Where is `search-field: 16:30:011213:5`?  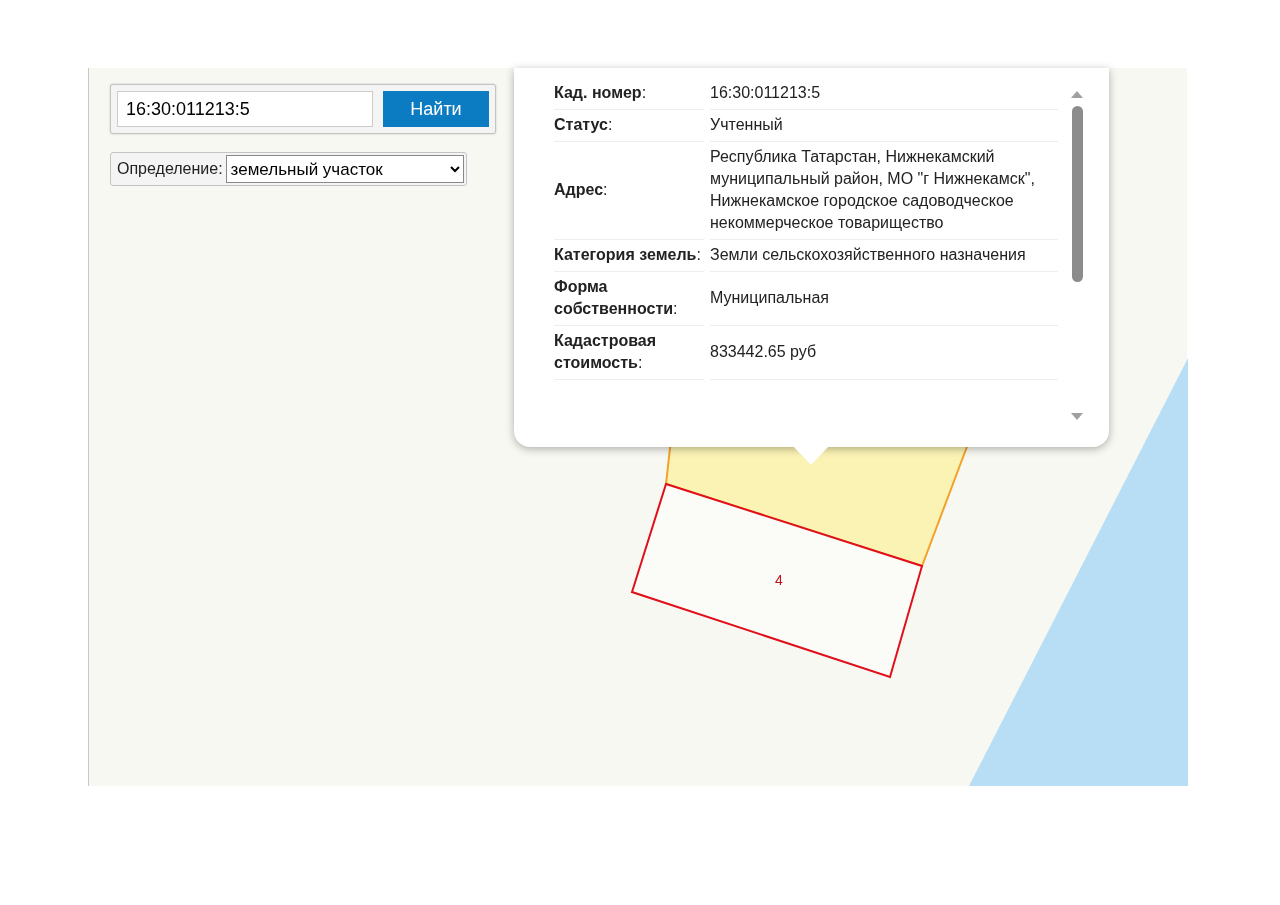
search-field: 16:30:011213:5 is located at coordinates (245, 109).